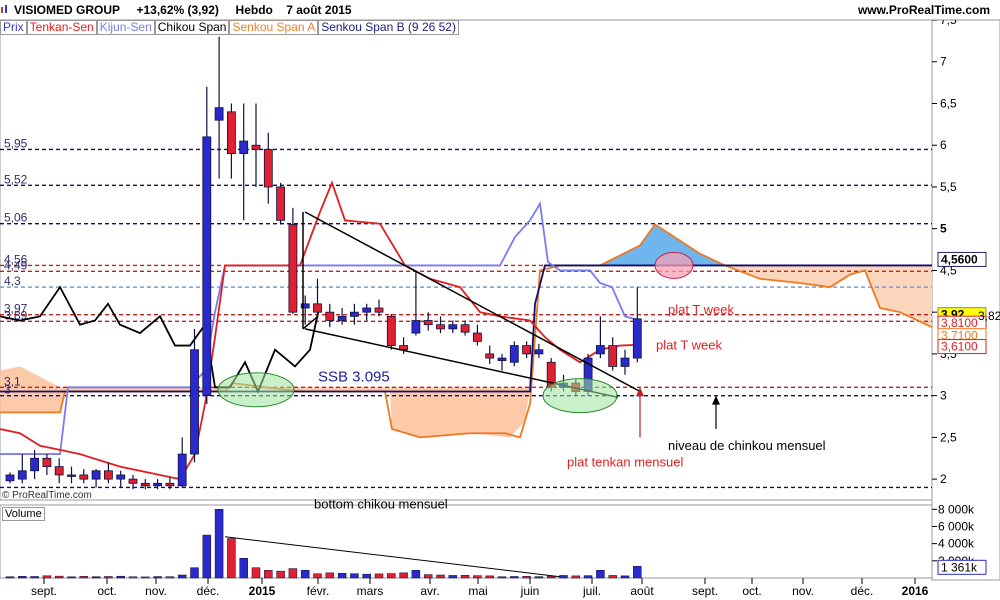  I want to click on y-tick-label: 6, so click(943, 145).